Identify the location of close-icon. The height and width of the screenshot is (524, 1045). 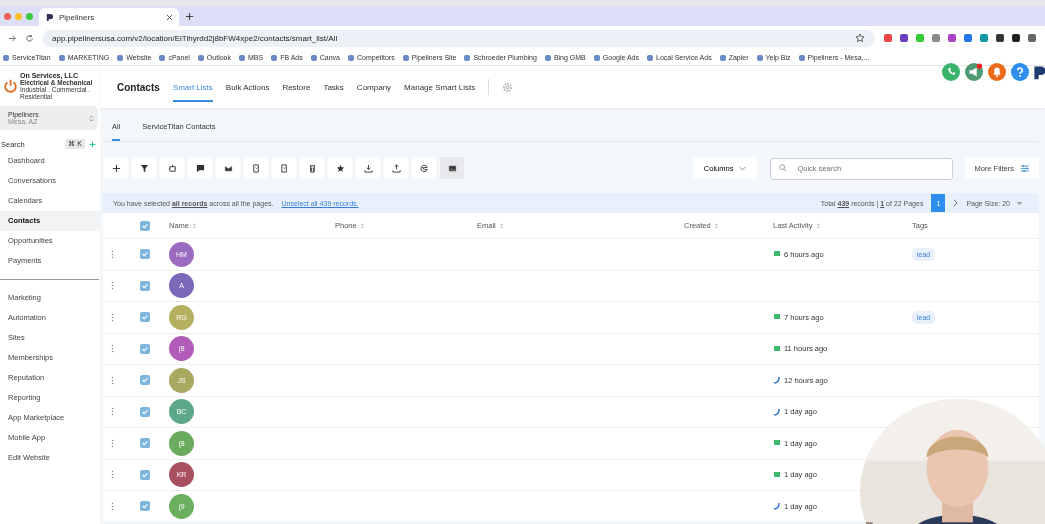
(169, 17).